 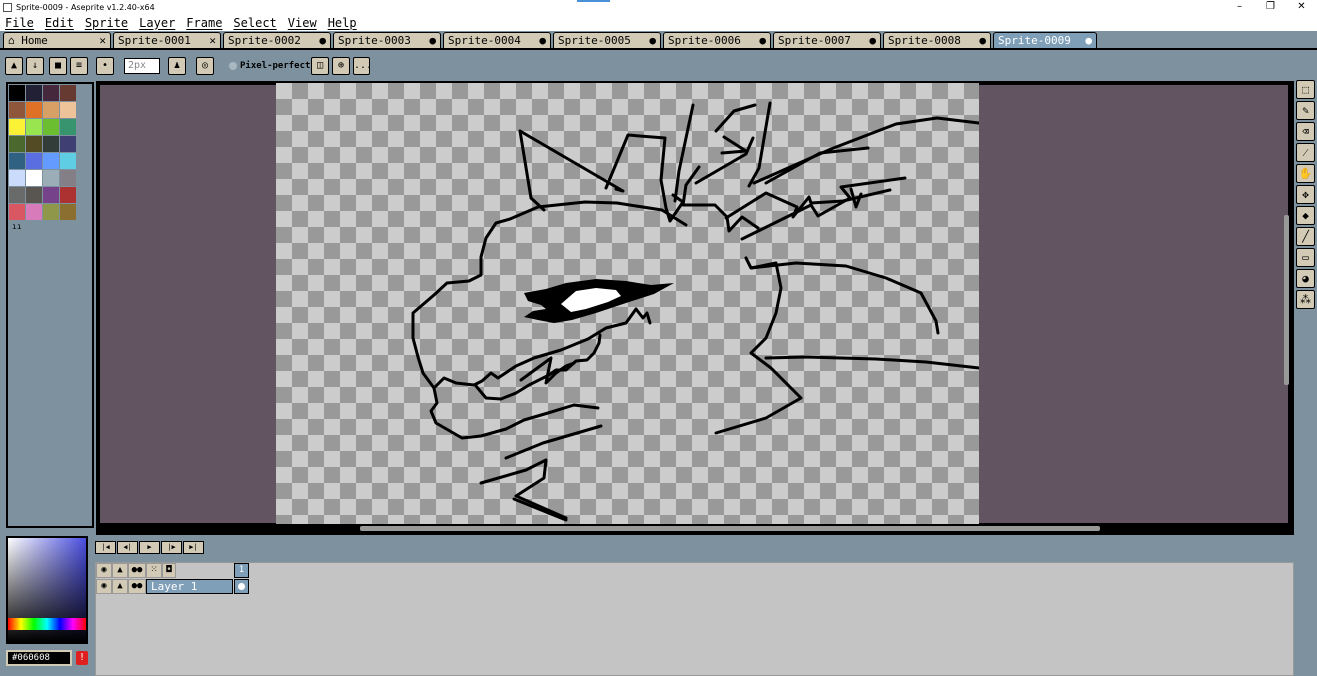 What do you see at coordinates (35, 66) in the screenshot?
I see `arrow-down-icon: ↓` at bounding box center [35, 66].